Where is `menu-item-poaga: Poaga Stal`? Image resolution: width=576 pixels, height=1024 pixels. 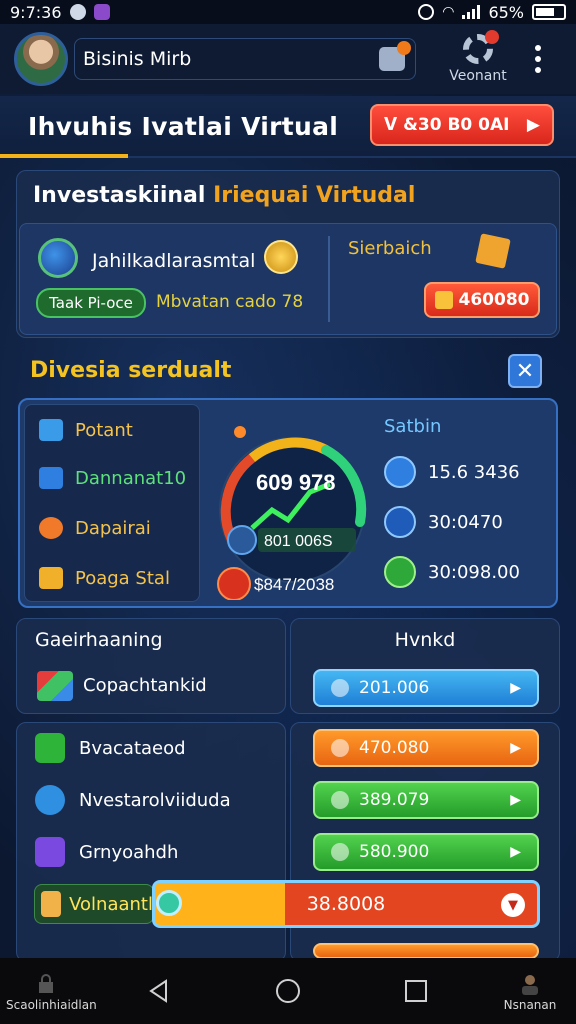
menu-item-poaga: Poaga Stal is located at coordinates (104, 578).